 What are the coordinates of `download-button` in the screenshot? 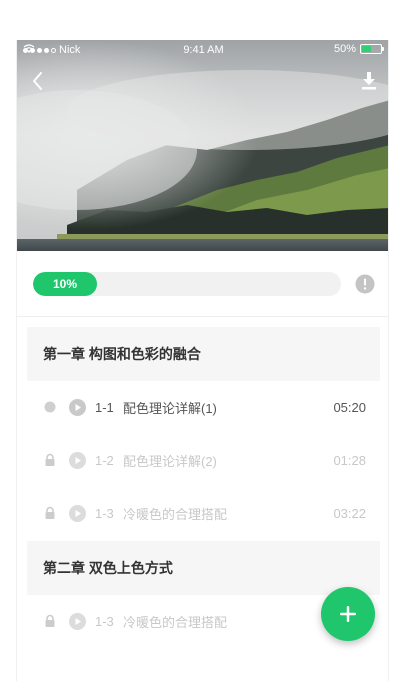 It's located at (369, 81).